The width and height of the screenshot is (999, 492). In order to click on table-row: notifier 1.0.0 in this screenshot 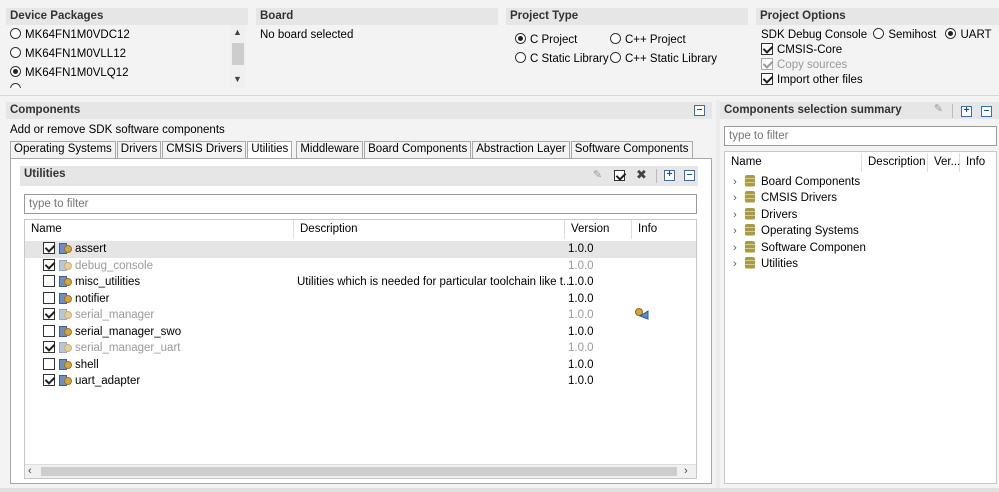, I will do `click(360, 299)`.